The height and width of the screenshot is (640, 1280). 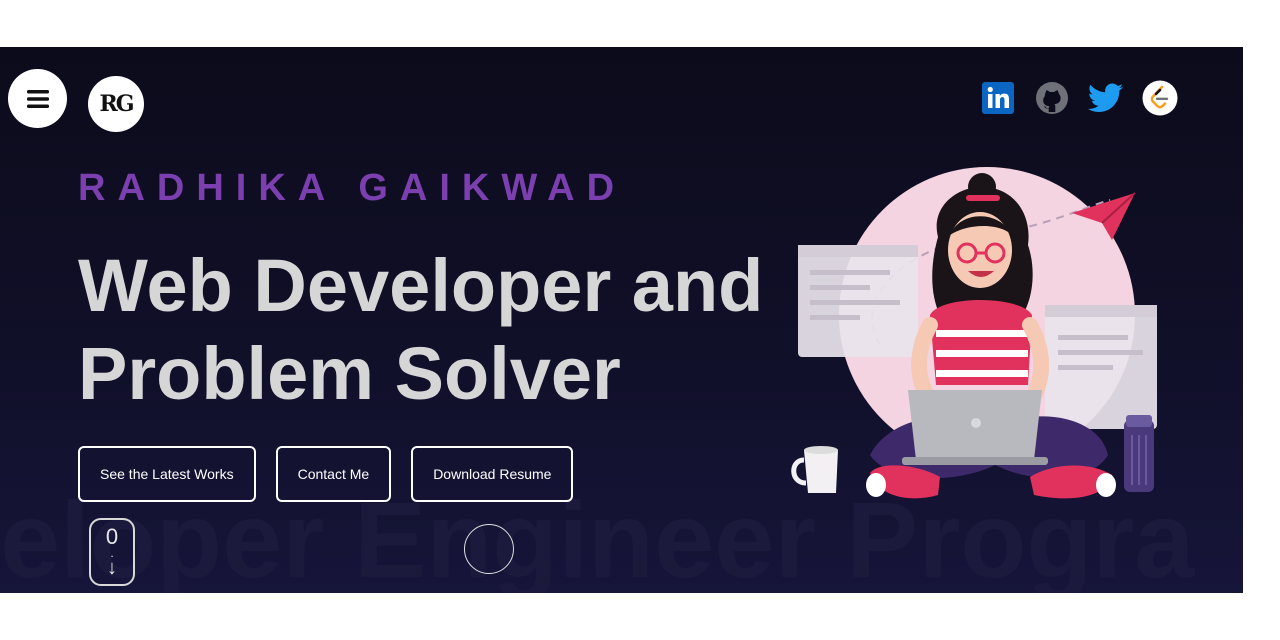 I want to click on latest-works-button: See the Latest Works, so click(x=167, y=474).